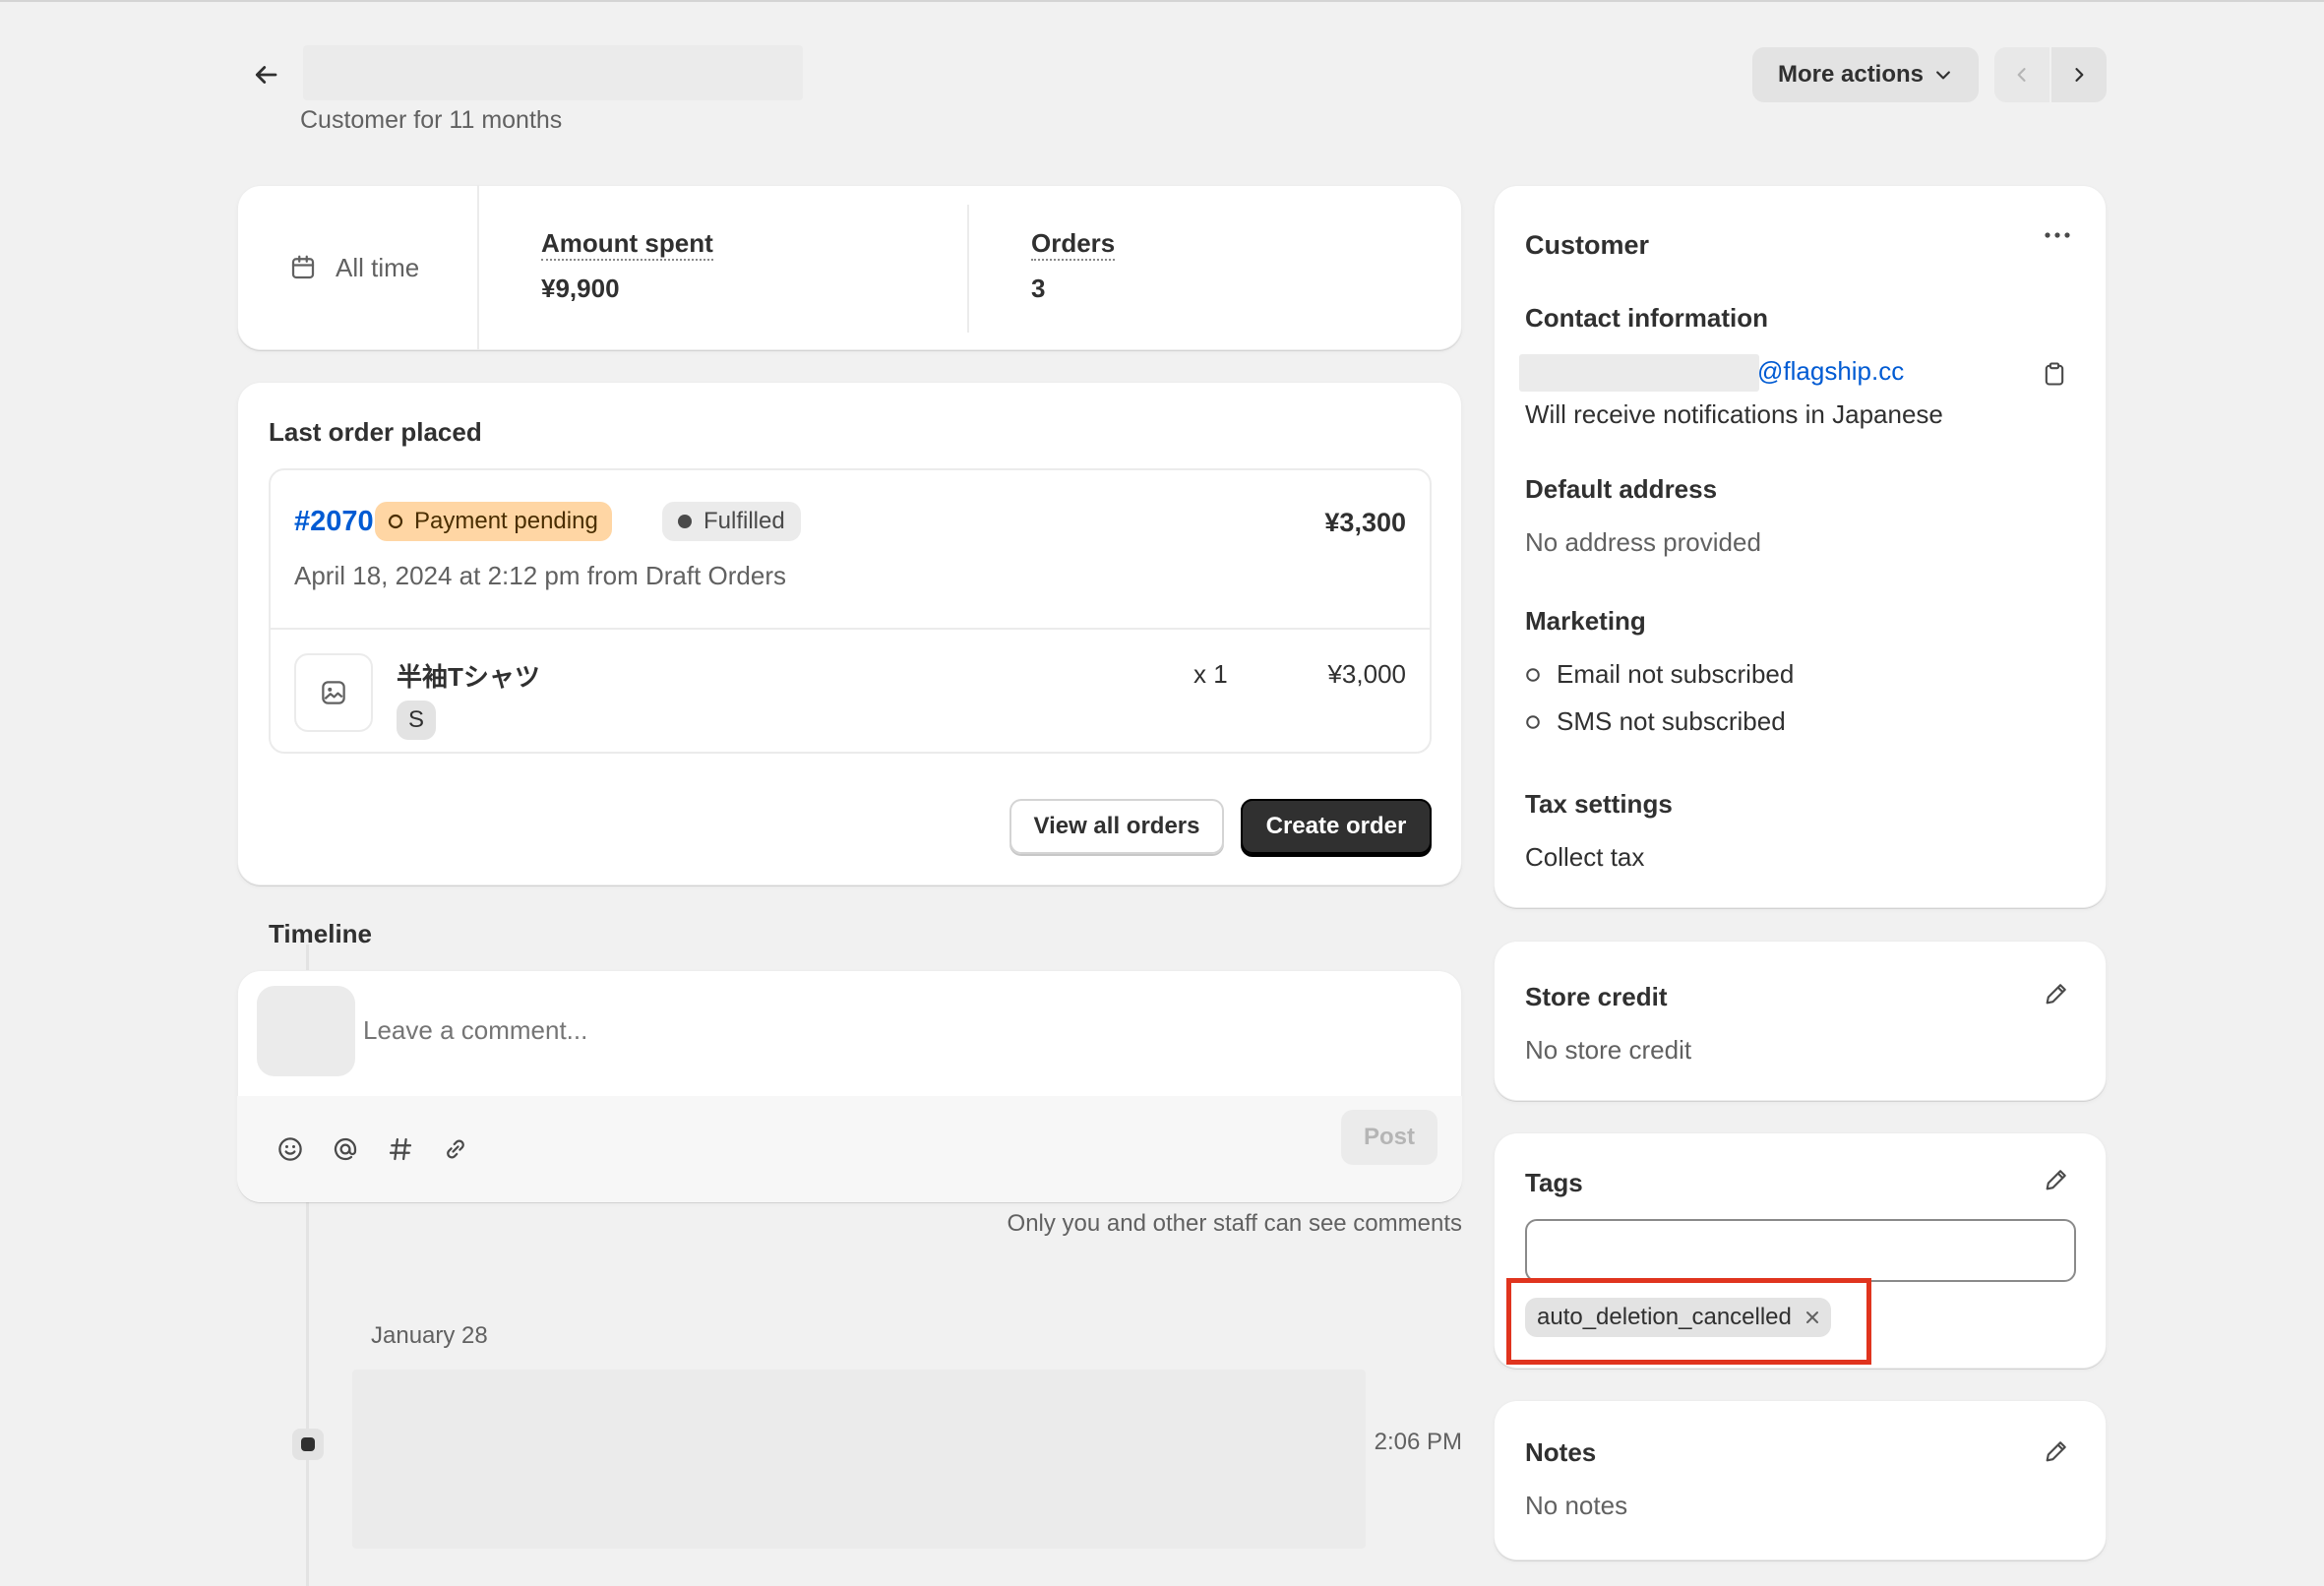  I want to click on avatar, so click(306, 1031).